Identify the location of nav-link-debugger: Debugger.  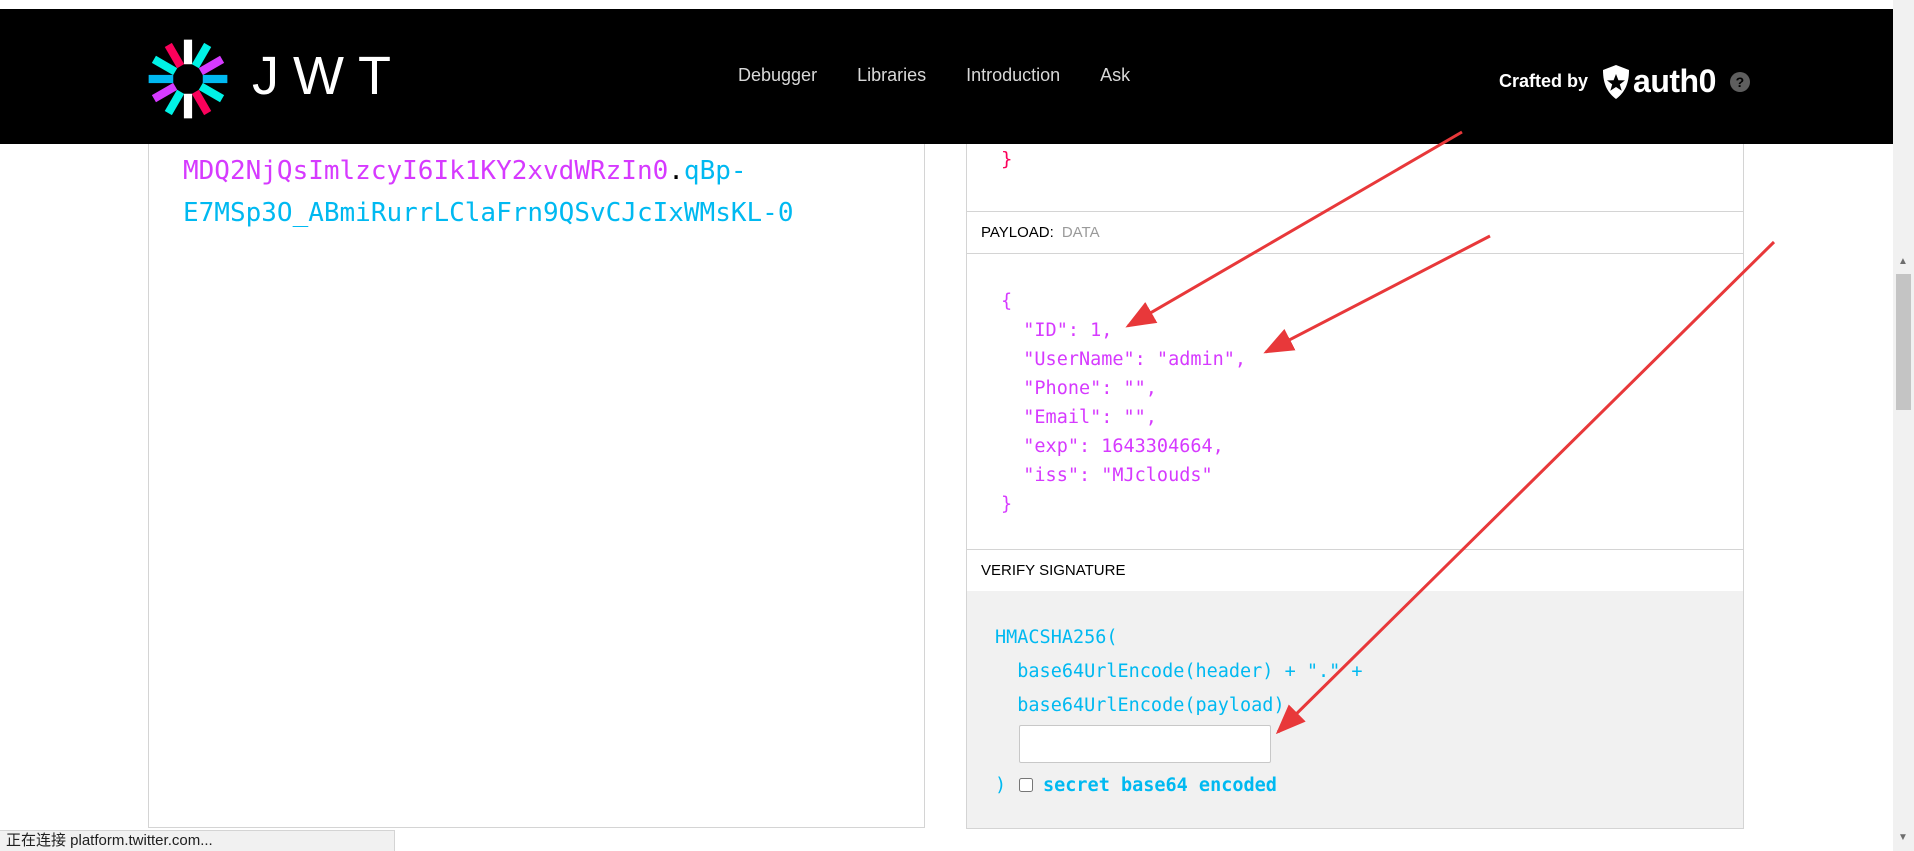
(777, 75).